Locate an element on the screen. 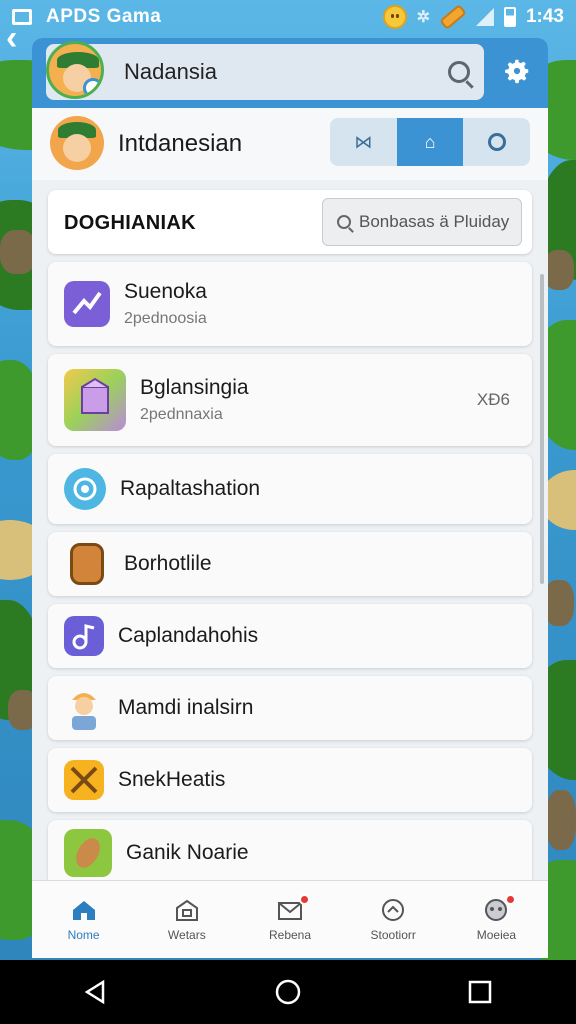  profile-row: Intdanesian ⋈ ⌂ is located at coordinates (290, 144).